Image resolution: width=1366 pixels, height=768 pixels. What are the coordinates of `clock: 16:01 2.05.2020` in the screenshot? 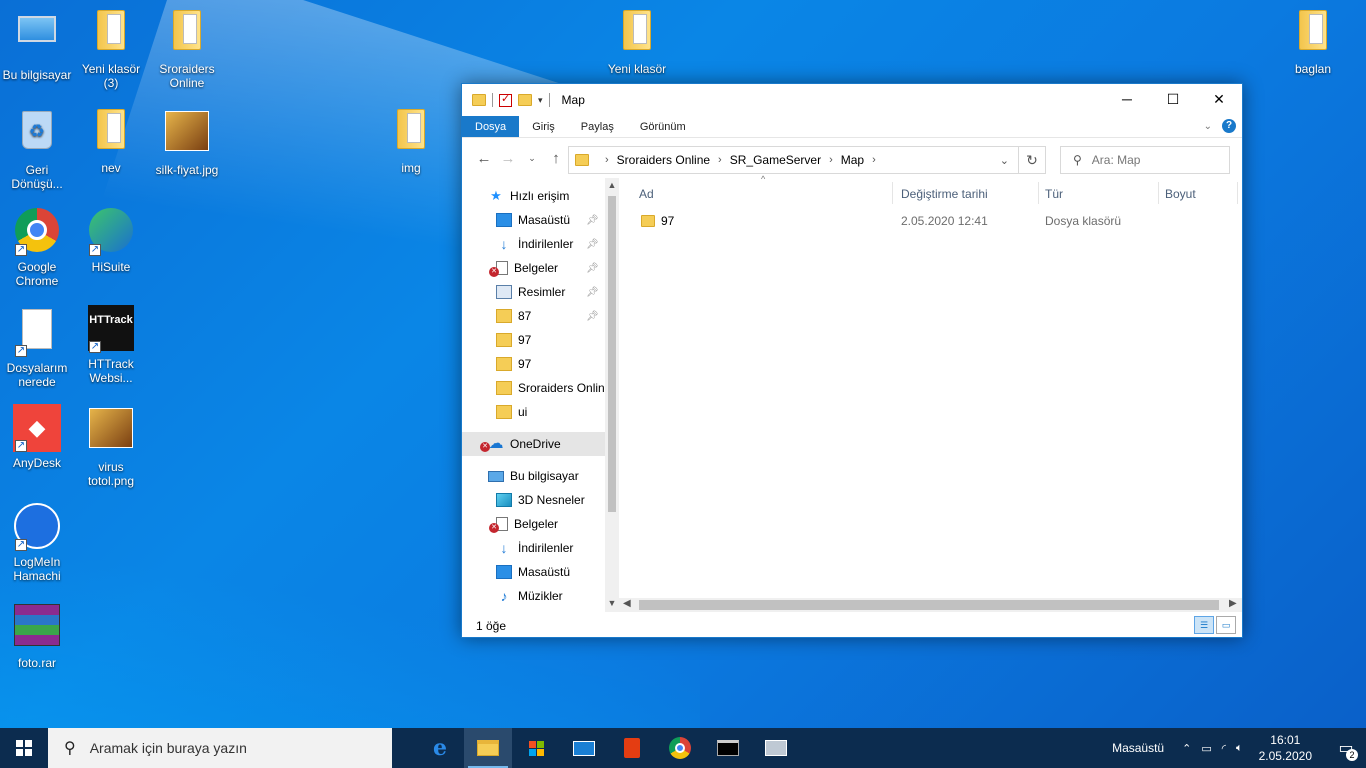 It's located at (1285, 748).